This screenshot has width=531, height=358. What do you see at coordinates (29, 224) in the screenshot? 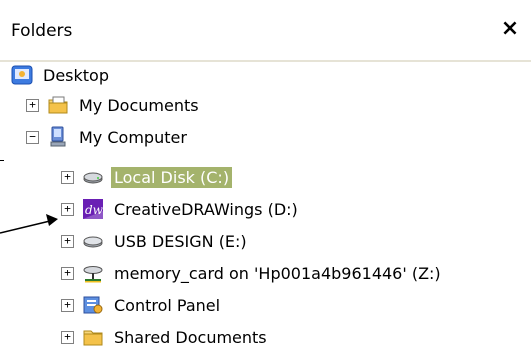
I see `annotation-arrow` at bounding box center [29, 224].